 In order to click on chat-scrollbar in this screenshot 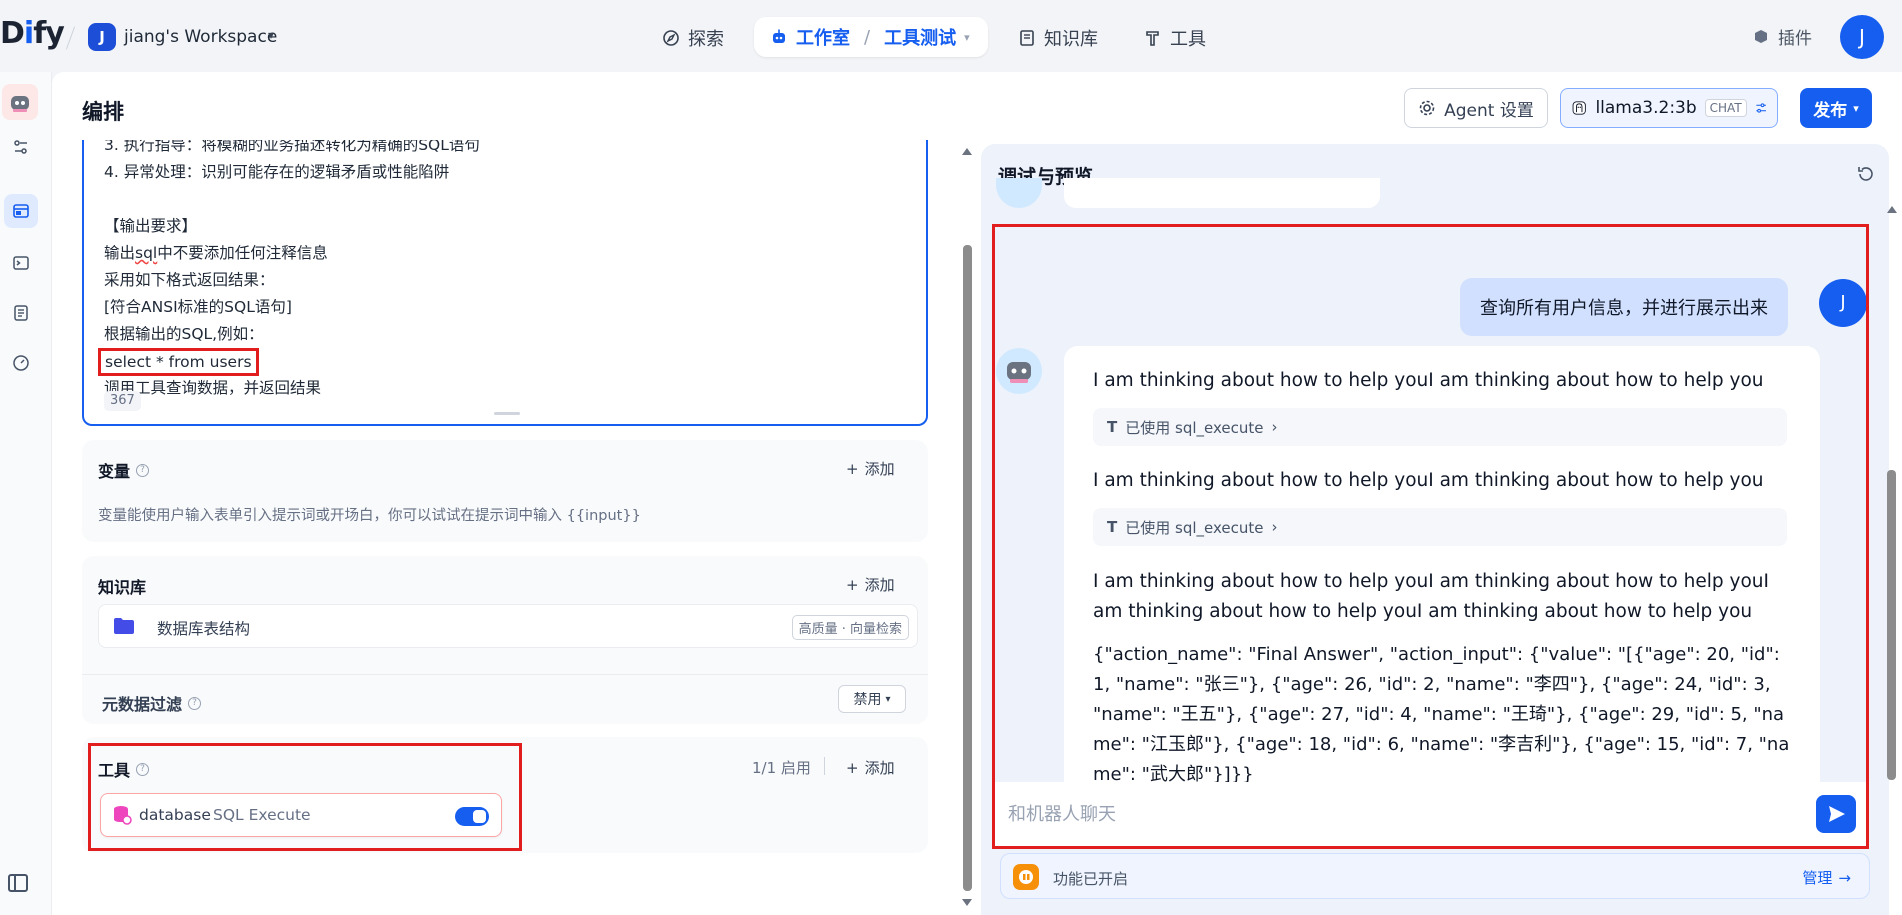, I will do `click(1891, 625)`.